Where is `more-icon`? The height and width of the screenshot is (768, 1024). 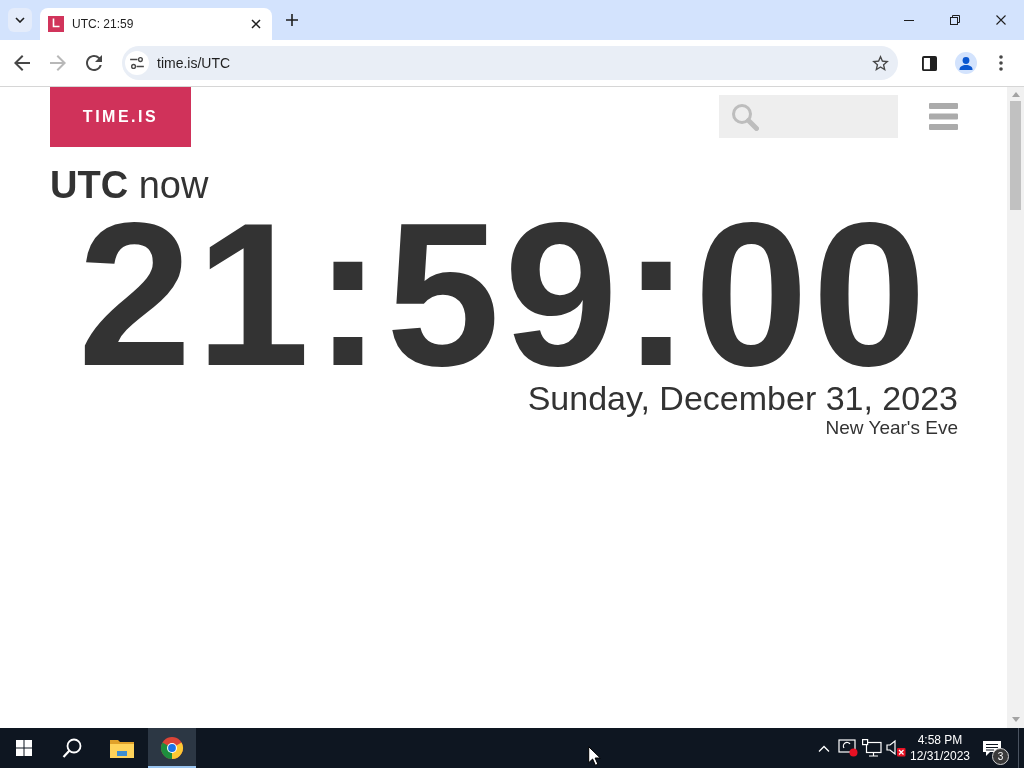
more-icon is located at coordinates (1001, 63).